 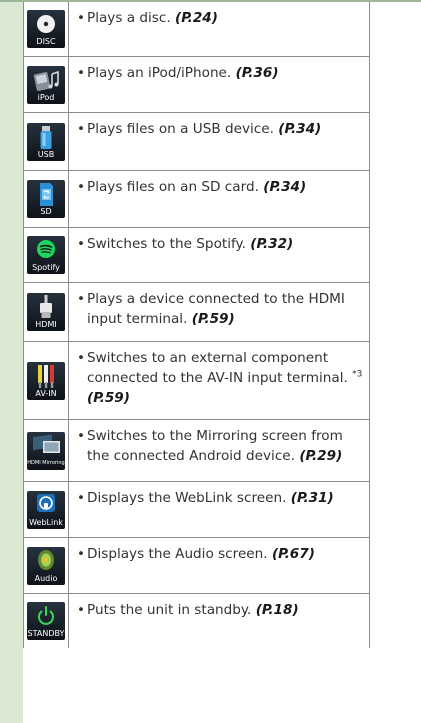 What do you see at coordinates (196, 18) in the screenshot?
I see `page-reference: (P.24)` at bounding box center [196, 18].